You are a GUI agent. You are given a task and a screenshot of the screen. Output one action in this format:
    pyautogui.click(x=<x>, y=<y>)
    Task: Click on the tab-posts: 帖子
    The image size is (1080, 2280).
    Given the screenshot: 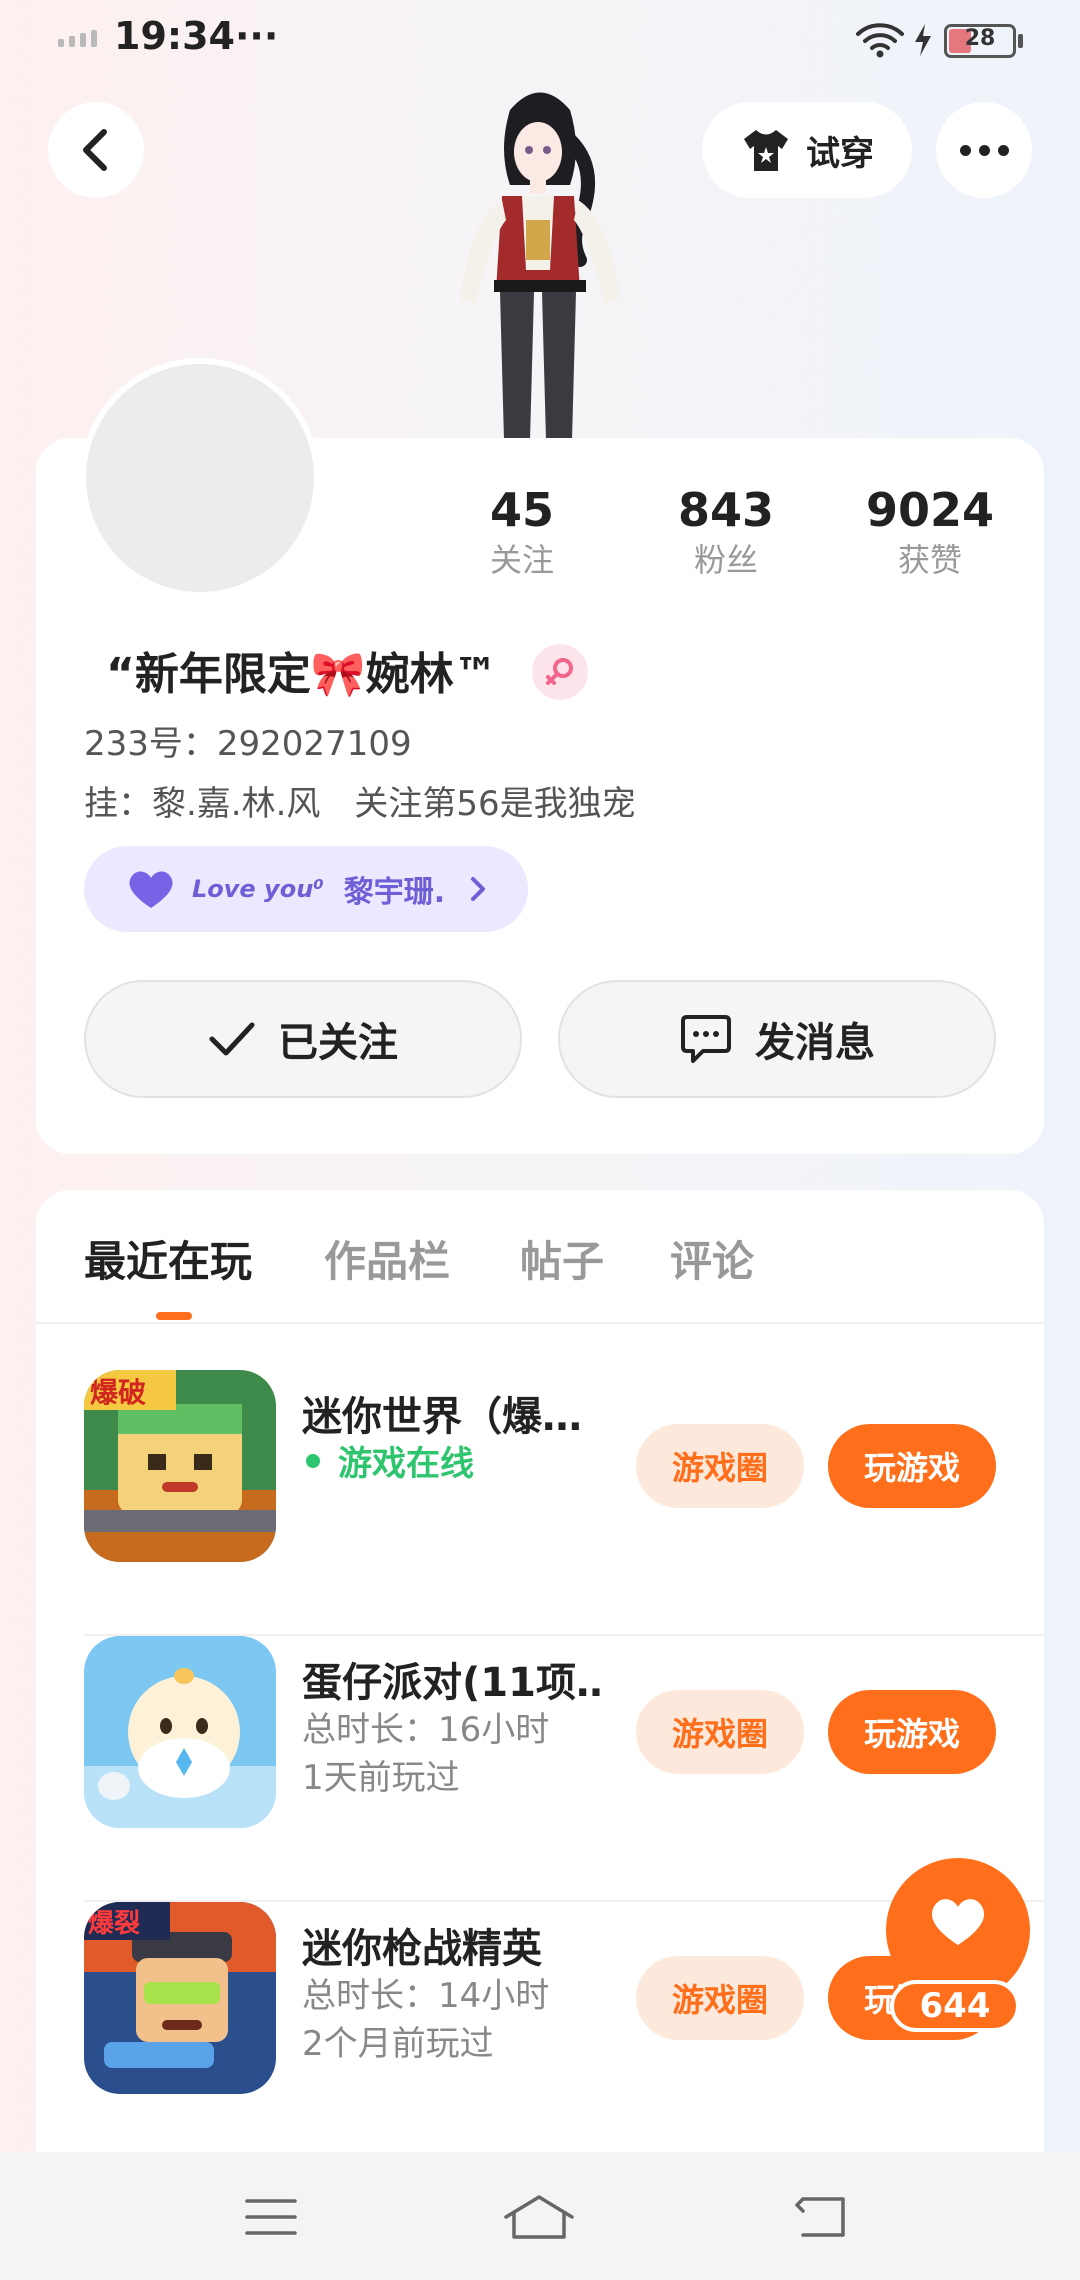 What is the action you would take?
    pyautogui.click(x=562, y=1258)
    